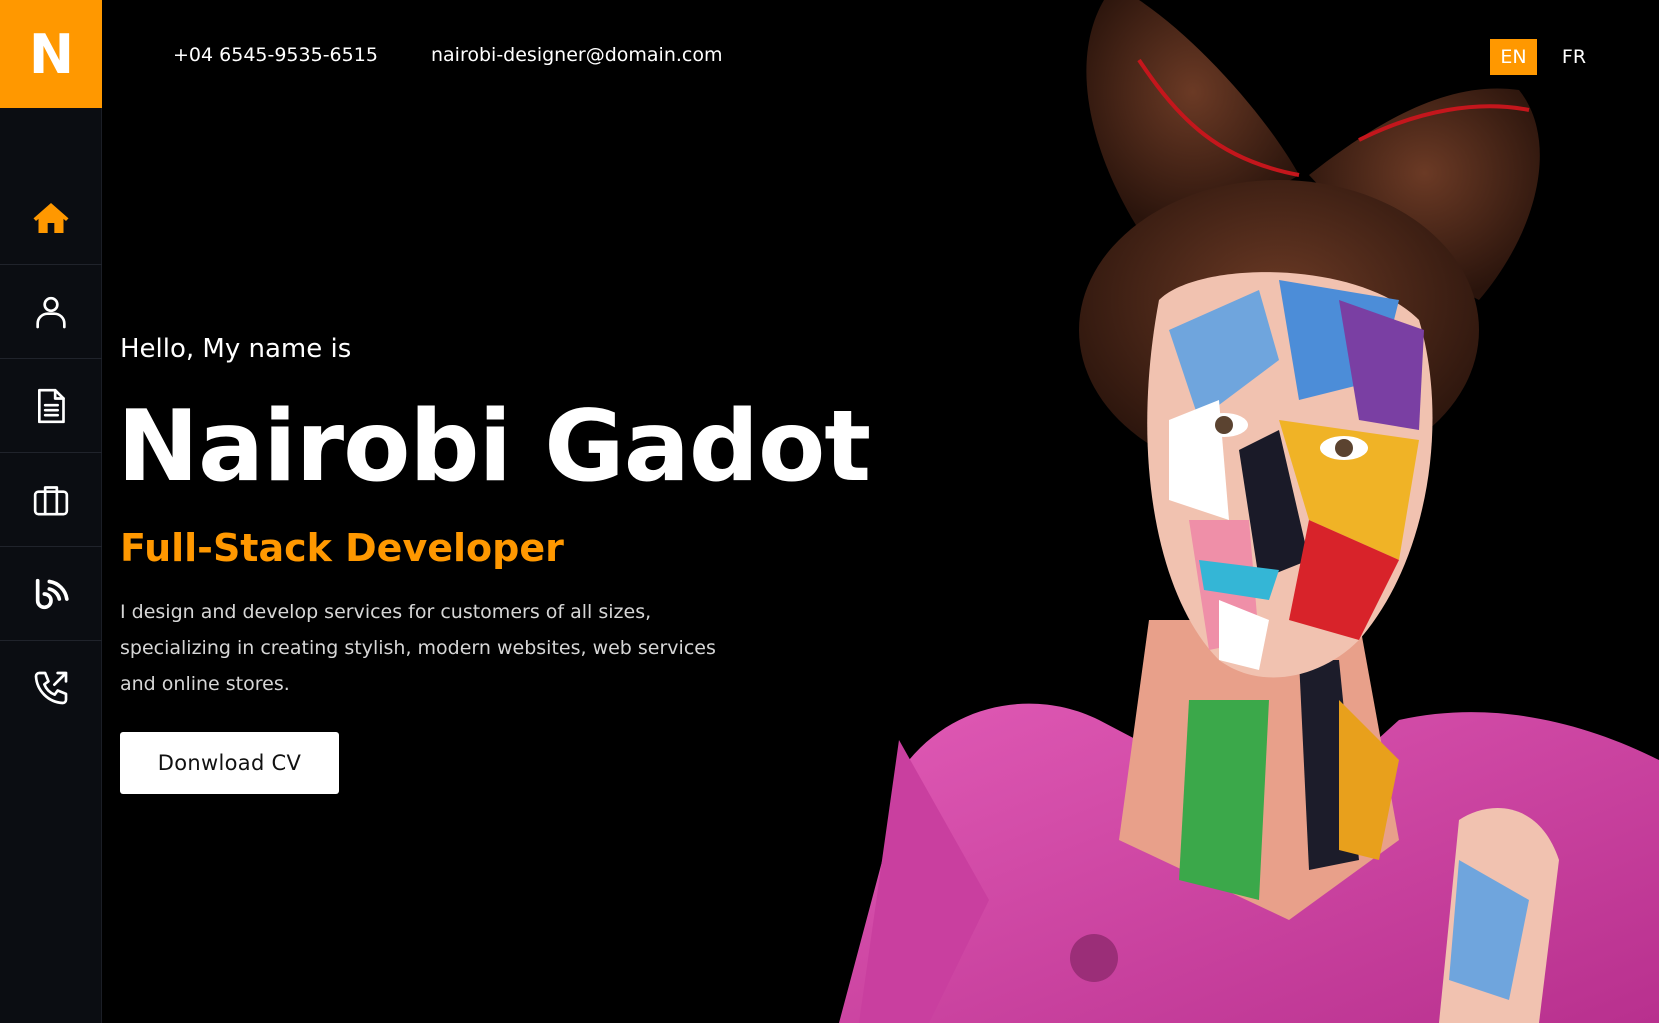 This screenshot has width=1659, height=1023. I want to click on sidebar-item-contact, so click(51, 688).